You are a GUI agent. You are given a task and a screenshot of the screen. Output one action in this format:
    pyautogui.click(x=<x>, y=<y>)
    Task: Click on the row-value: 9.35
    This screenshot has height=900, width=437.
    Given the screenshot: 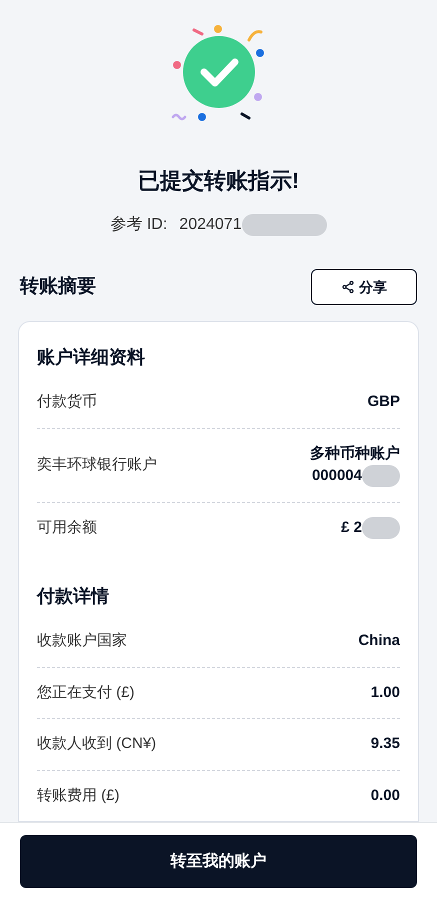 What is the action you would take?
    pyautogui.click(x=385, y=744)
    